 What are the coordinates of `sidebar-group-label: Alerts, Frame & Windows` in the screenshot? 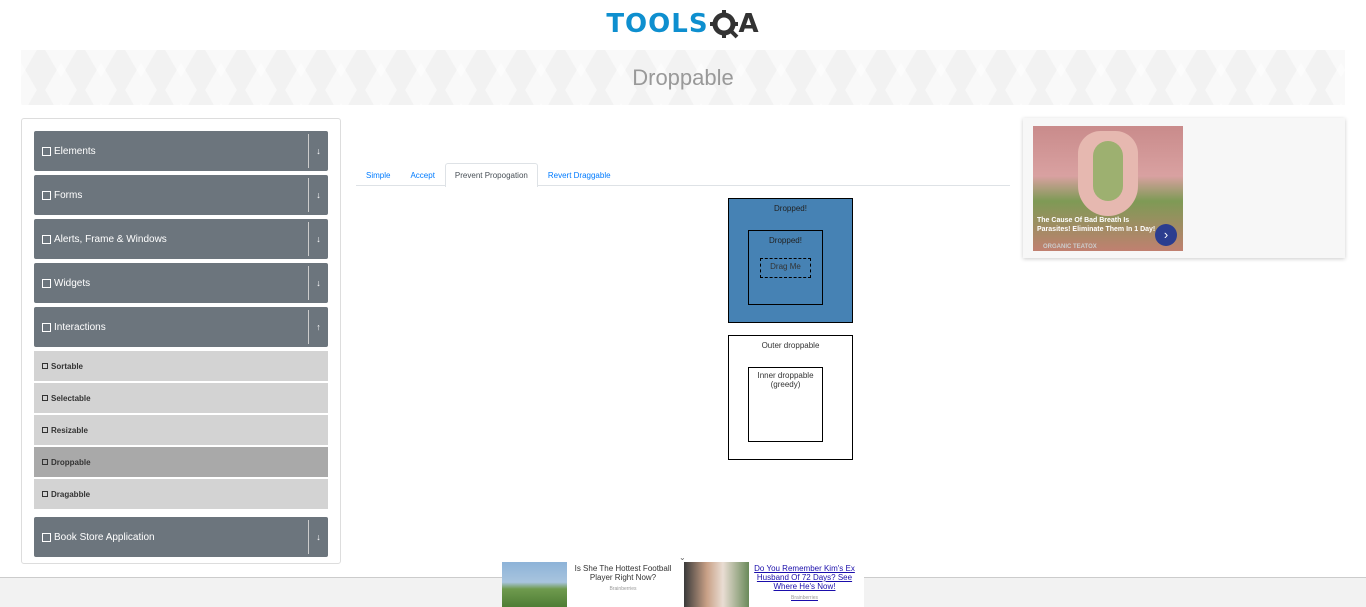 It's located at (110, 239).